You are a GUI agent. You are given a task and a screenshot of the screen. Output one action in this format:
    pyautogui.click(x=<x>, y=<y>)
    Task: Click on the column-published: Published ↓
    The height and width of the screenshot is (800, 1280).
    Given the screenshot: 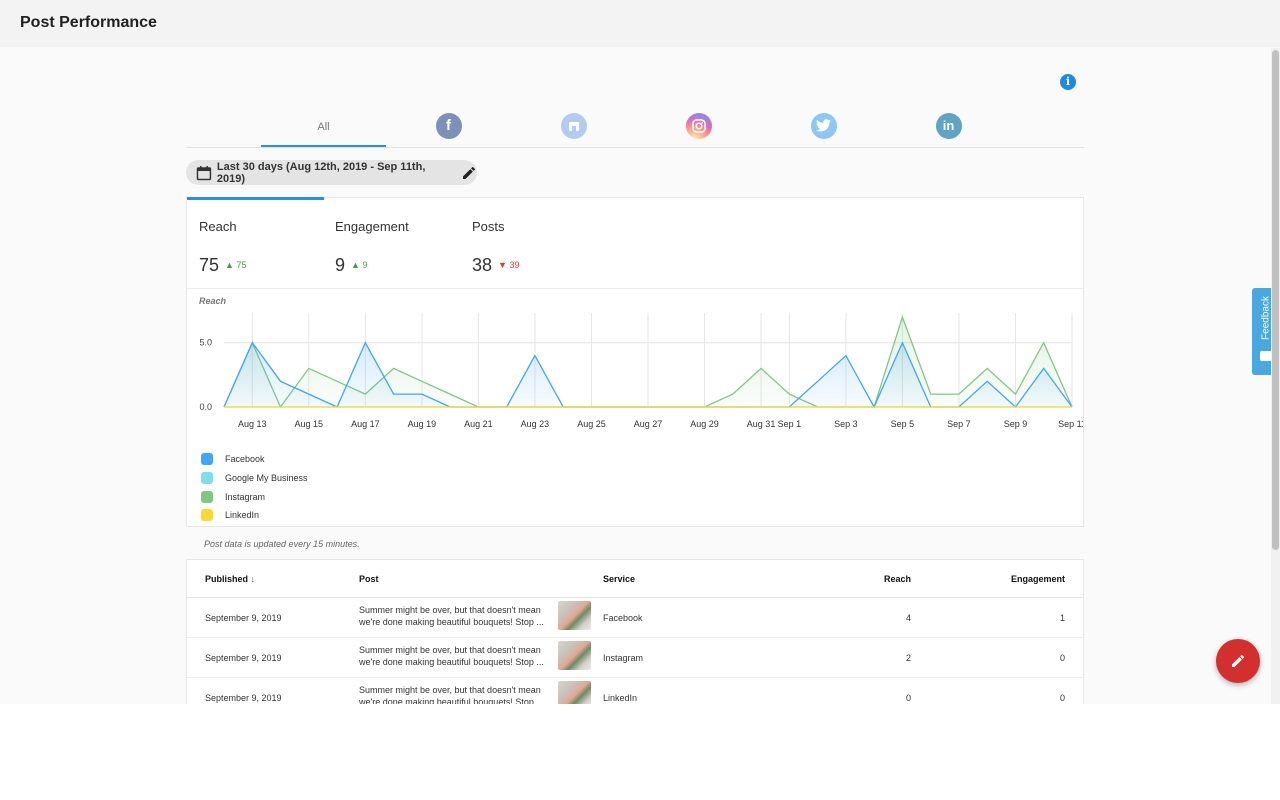 What is the action you would take?
    pyautogui.click(x=230, y=579)
    